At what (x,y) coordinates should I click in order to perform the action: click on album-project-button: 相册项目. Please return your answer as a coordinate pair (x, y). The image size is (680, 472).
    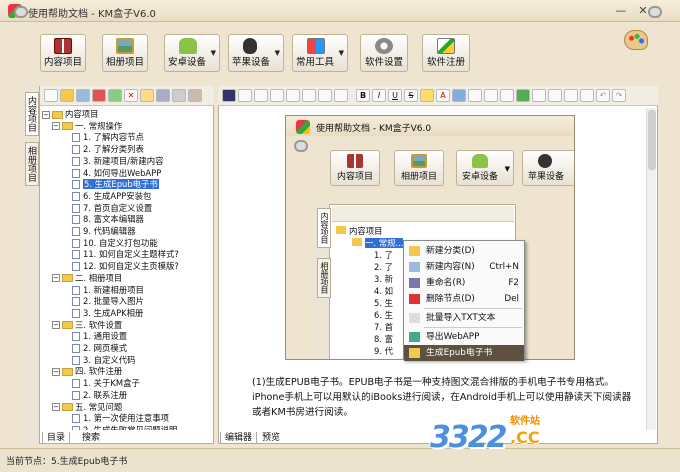
    Looking at the image, I should click on (125, 53).